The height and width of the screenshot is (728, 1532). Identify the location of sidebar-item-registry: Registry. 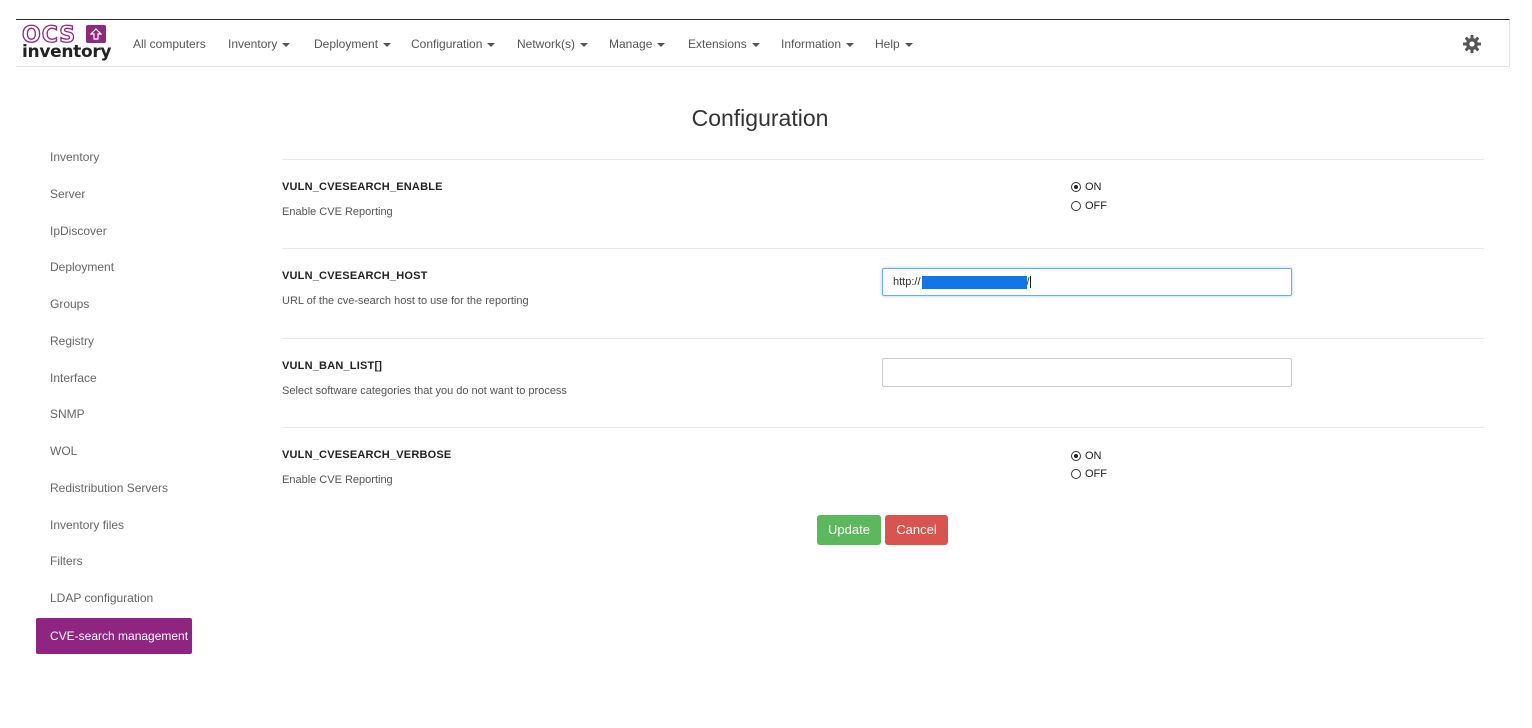
(114, 341).